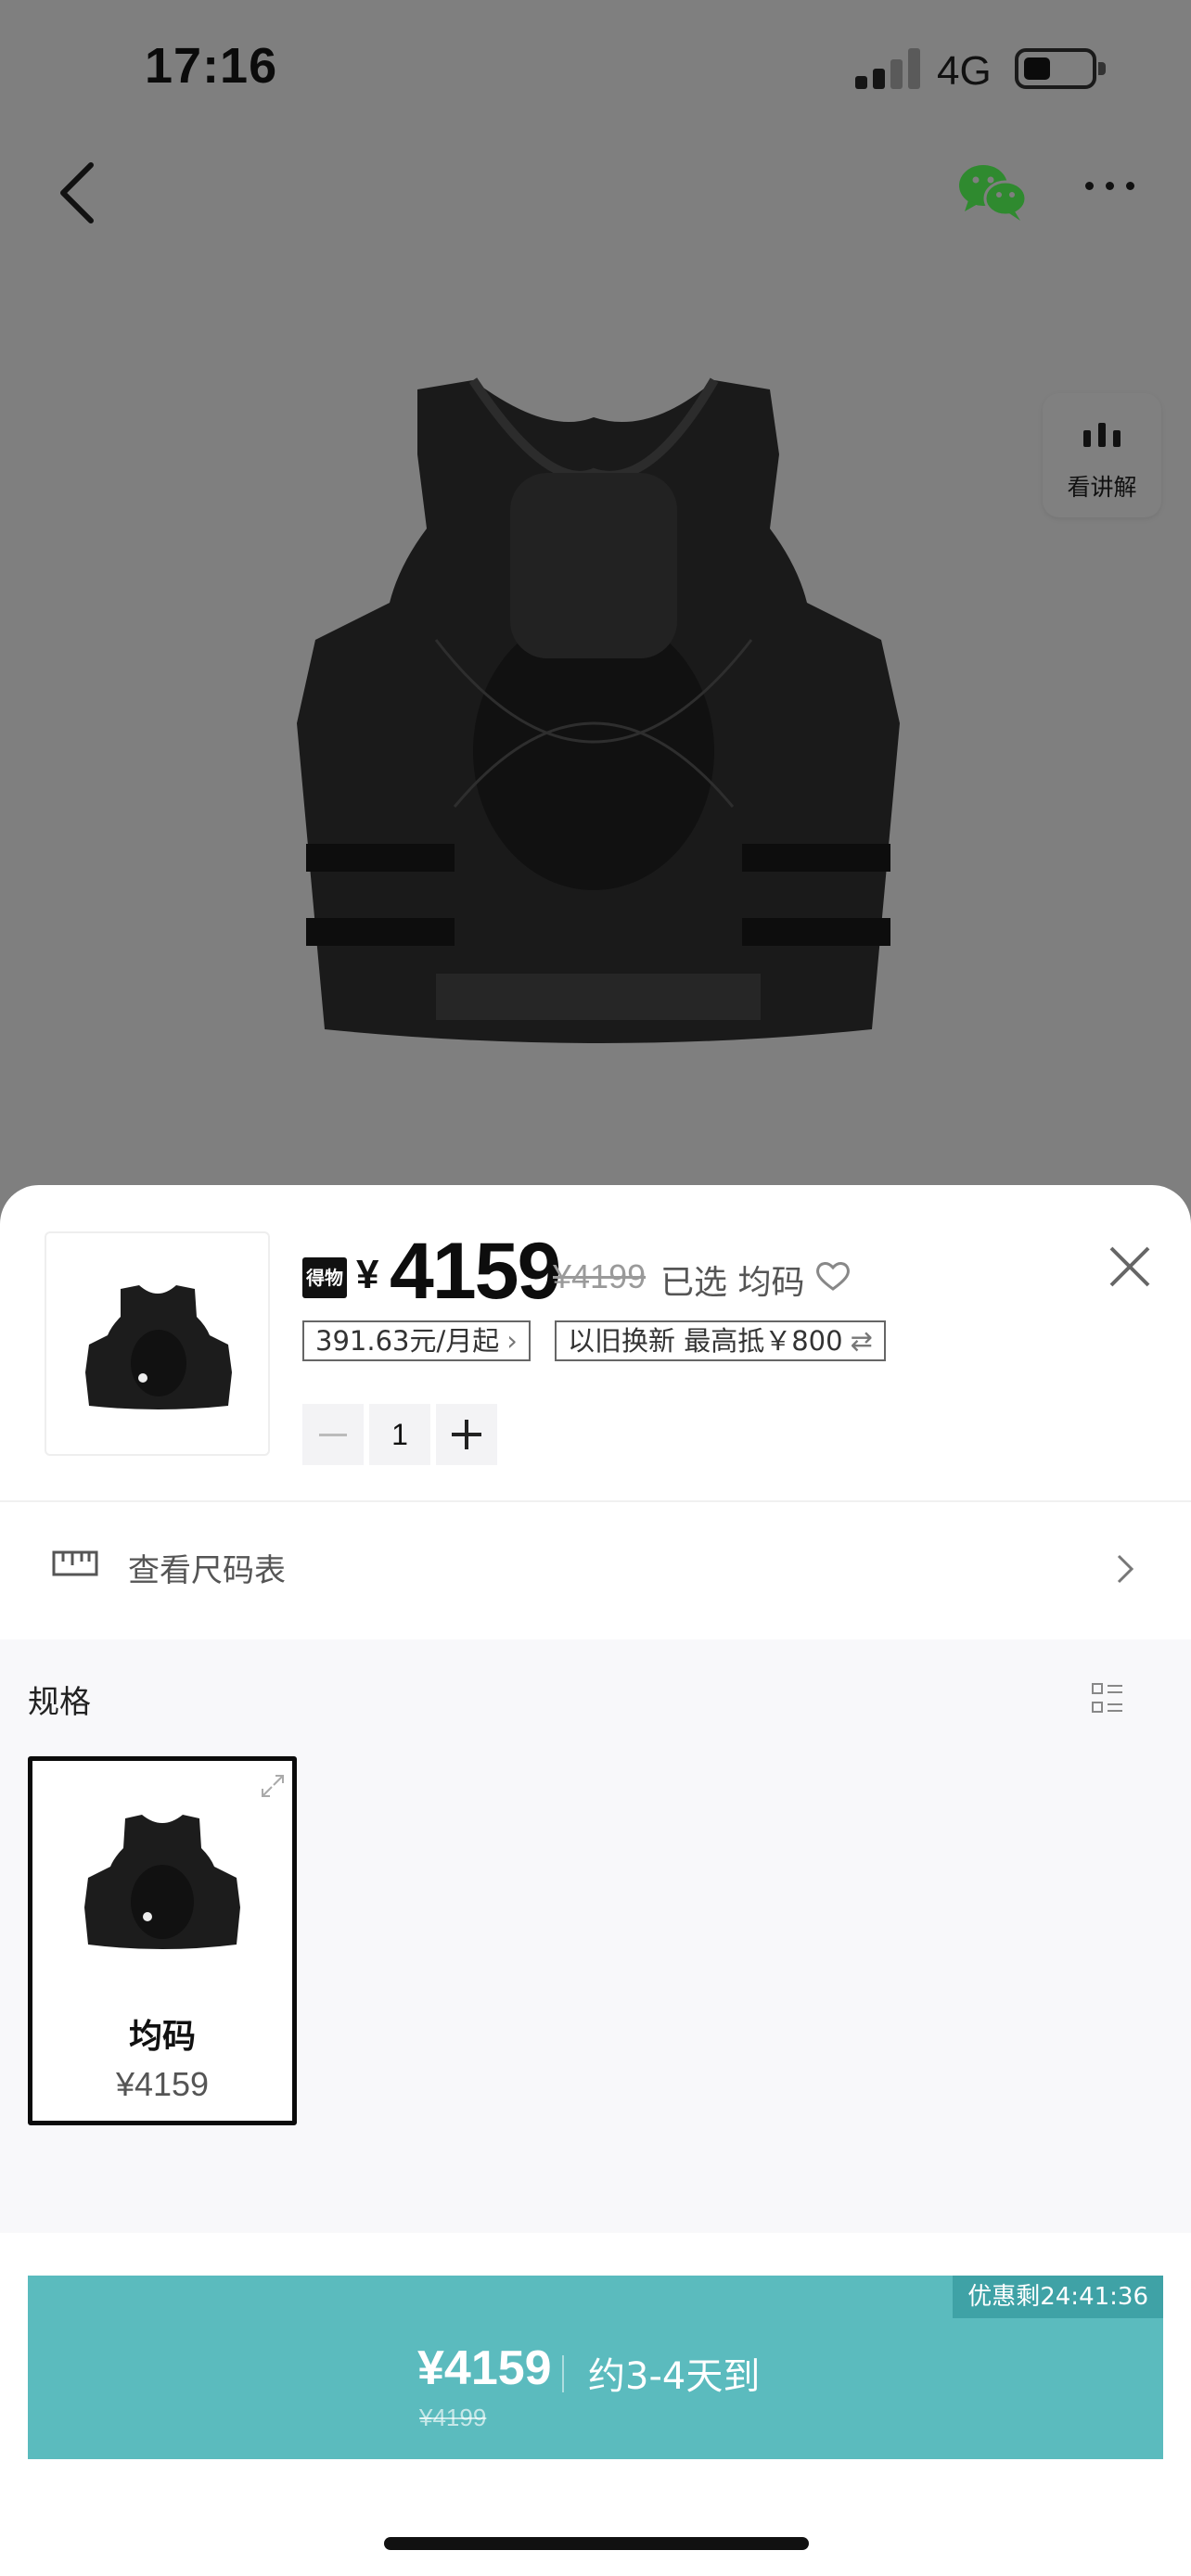 This screenshot has width=1191, height=2576. I want to click on expand-icon, so click(273, 1786).